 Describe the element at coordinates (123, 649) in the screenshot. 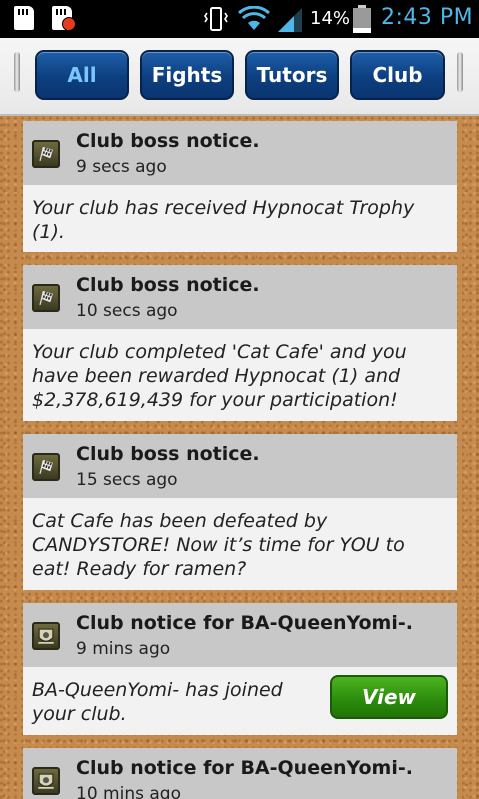

I see `notice-time: 9 mins ago` at that location.